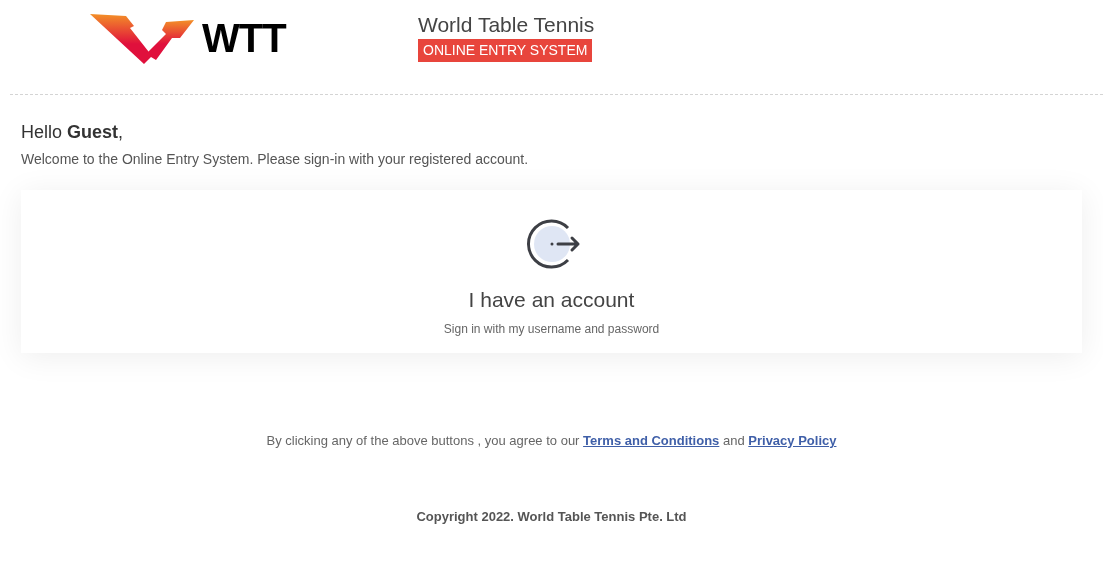 This screenshot has width=1103, height=564. I want to click on logo-icon, so click(142, 38).